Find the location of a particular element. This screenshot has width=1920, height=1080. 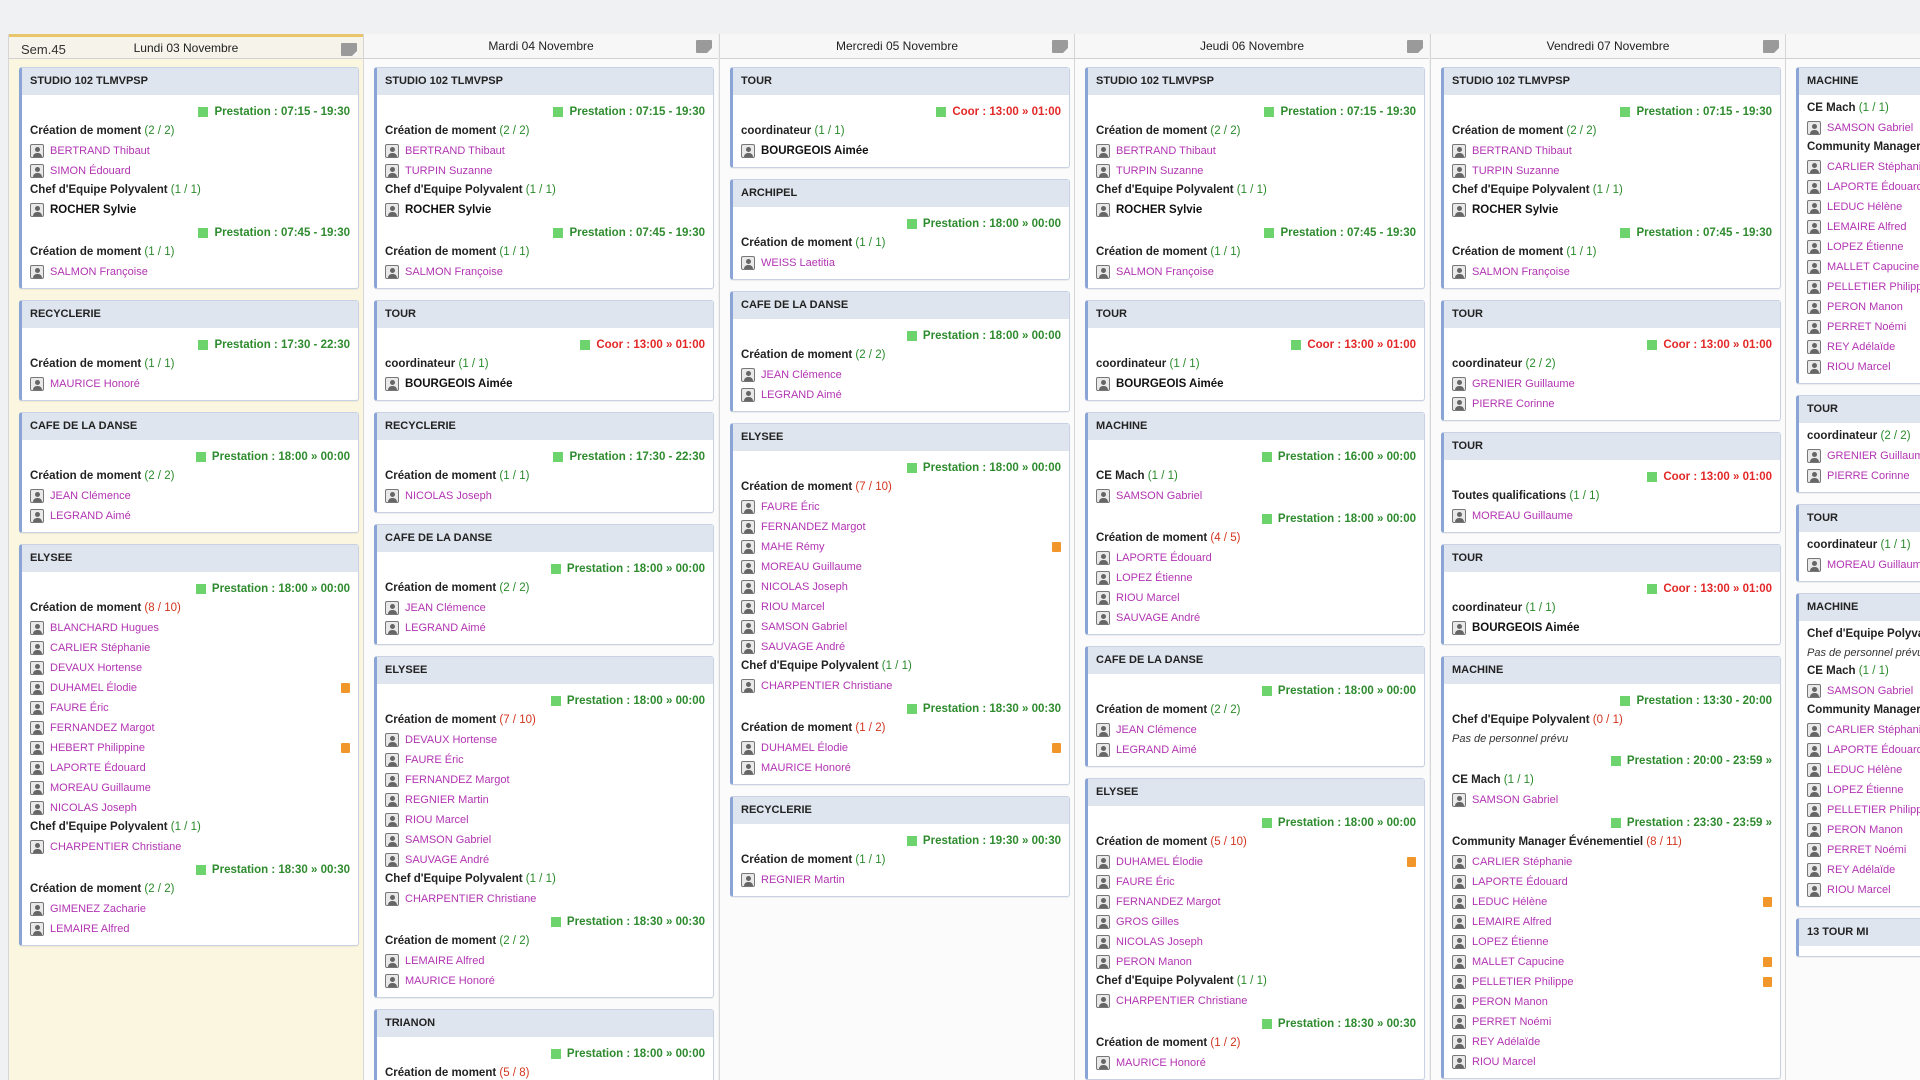

staff-member: MAURICE Honoré is located at coordinates (1256, 1063).